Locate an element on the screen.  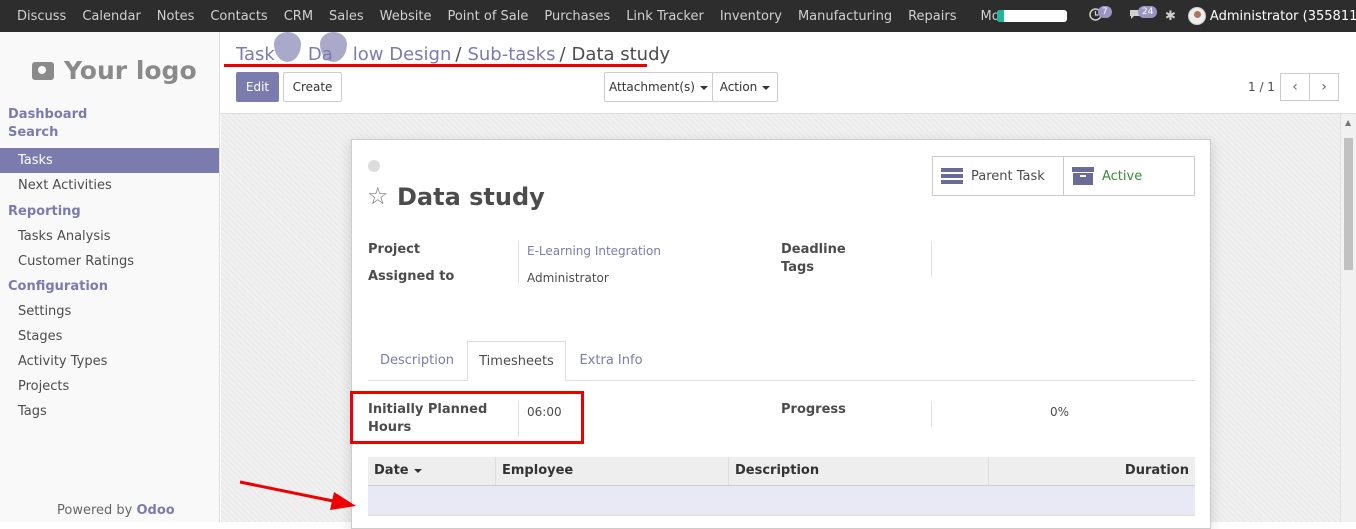
breadcrumb: Task Da low Design / Sub-tasks / Data study is located at coordinates (453, 54).